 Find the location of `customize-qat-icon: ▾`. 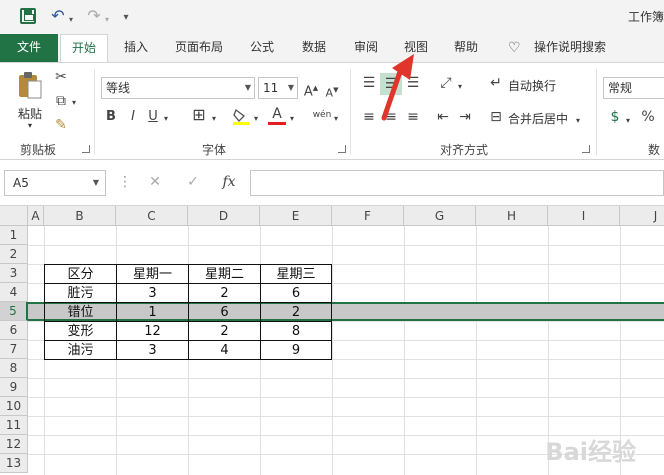

customize-qat-icon: ▾ is located at coordinates (126, 18).